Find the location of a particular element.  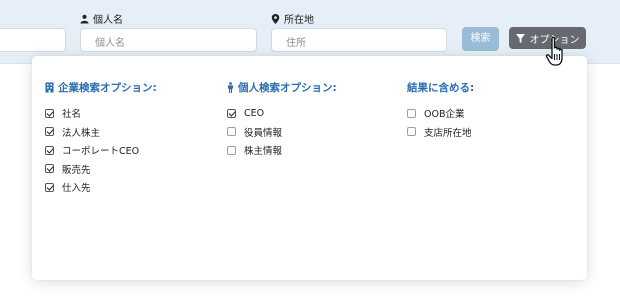

company-option-0: 社名 is located at coordinates (101, 113).